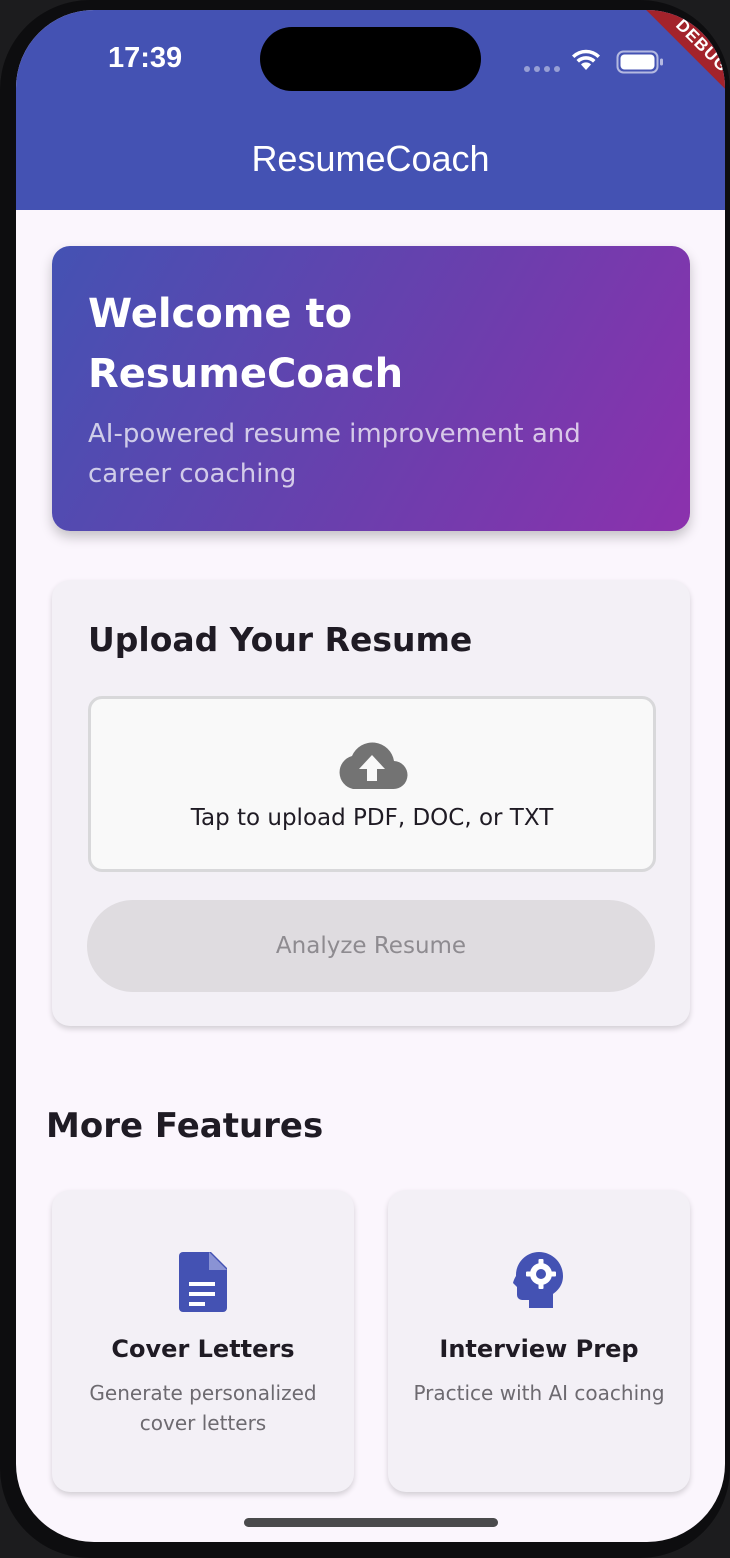 Image resolution: width=730 pixels, height=1558 pixels. I want to click on feature-title: Interview Prep, so click(539, 1349).